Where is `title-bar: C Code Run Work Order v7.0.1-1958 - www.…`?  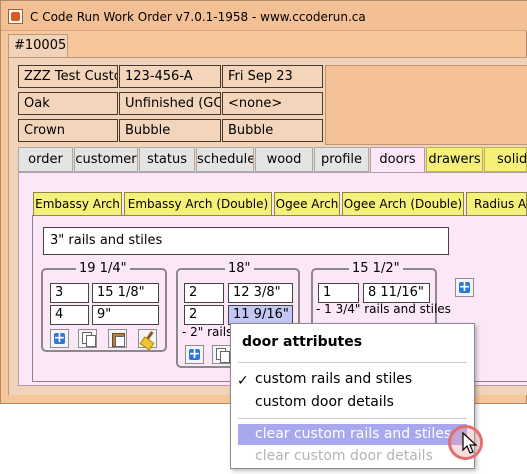 title-bar: C Code Run Work Order v7.0.1-1958 - www.… is located at coordinates (264, 16).